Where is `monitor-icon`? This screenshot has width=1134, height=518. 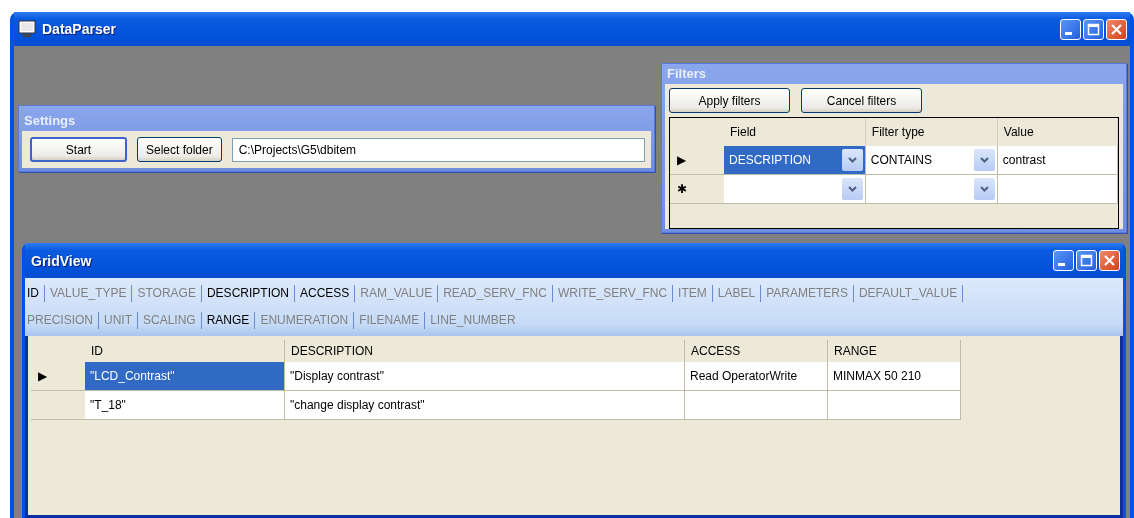
monitor-icon is located at coordinates (27, 29).